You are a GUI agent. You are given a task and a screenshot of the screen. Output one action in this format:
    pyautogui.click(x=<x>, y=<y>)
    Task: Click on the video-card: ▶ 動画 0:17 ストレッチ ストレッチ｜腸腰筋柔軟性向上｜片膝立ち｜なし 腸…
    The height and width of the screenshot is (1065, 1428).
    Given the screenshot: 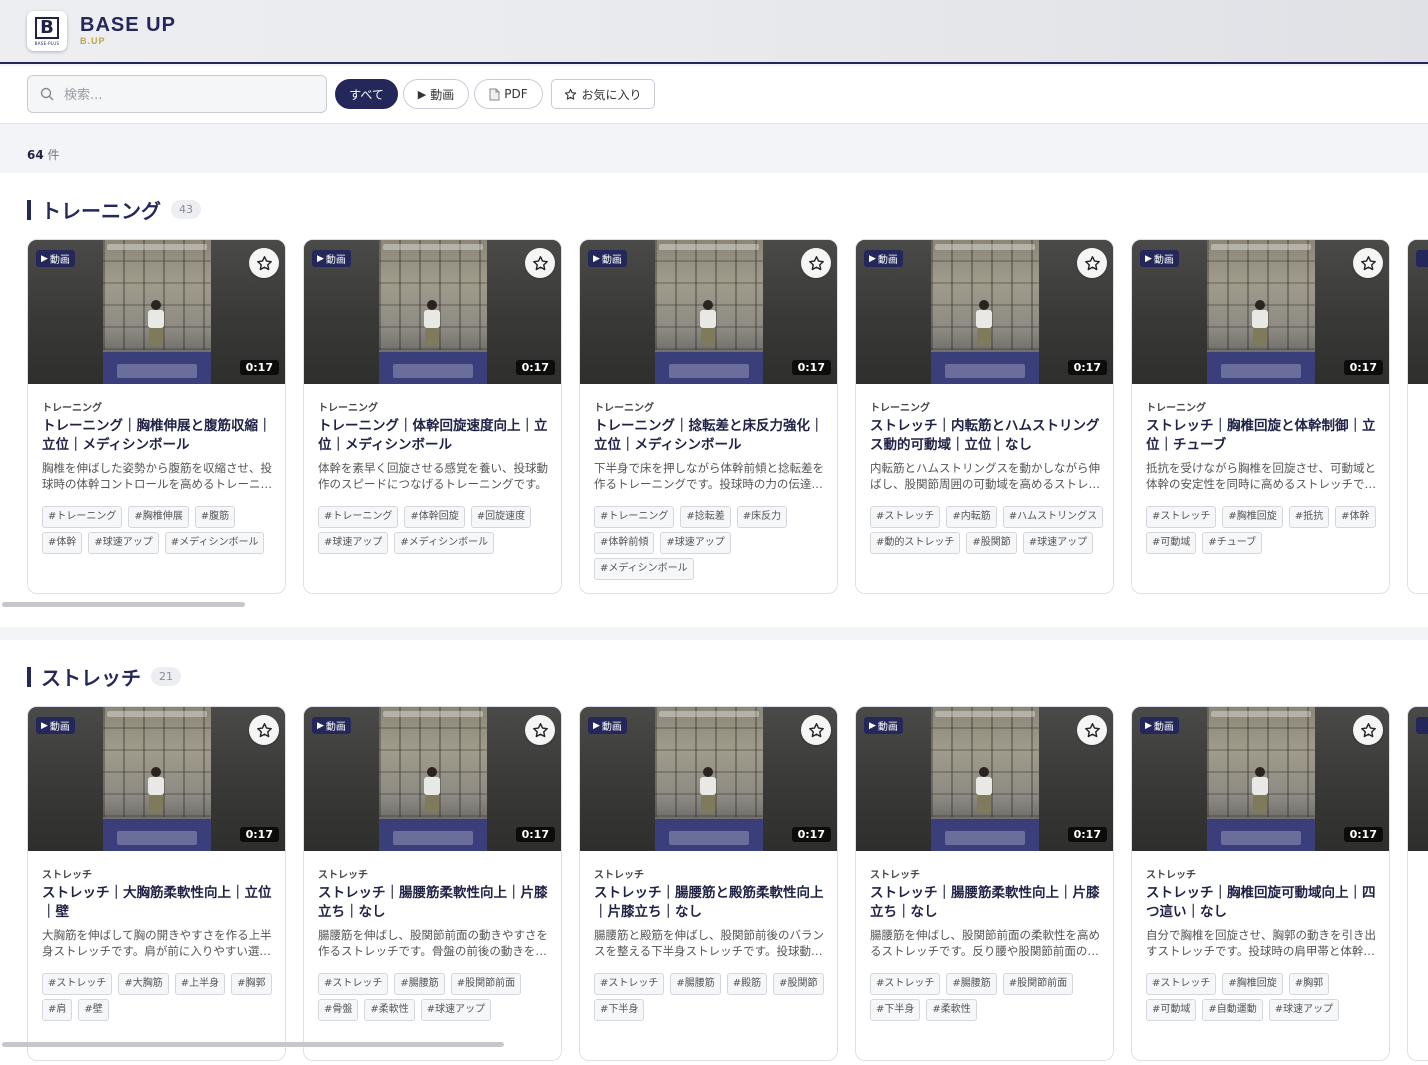 What is the action you would take?
    pyautogui.click(x=984, y=883)
    